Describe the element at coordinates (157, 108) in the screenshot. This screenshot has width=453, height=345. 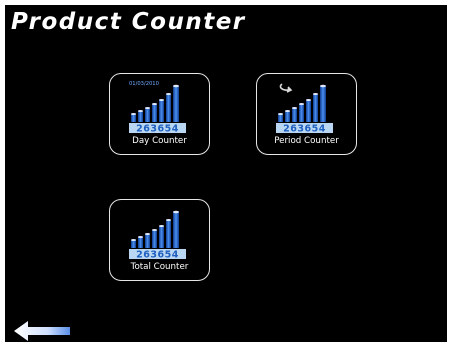
I see `day-counter-icon: 01/03/2010 263654` at that location.